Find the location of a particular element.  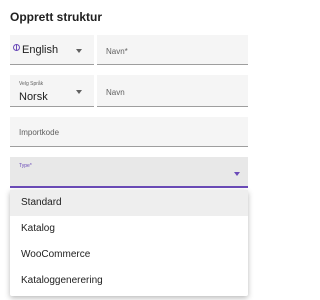

name-label: Navn is located at coordinates (115, 92).